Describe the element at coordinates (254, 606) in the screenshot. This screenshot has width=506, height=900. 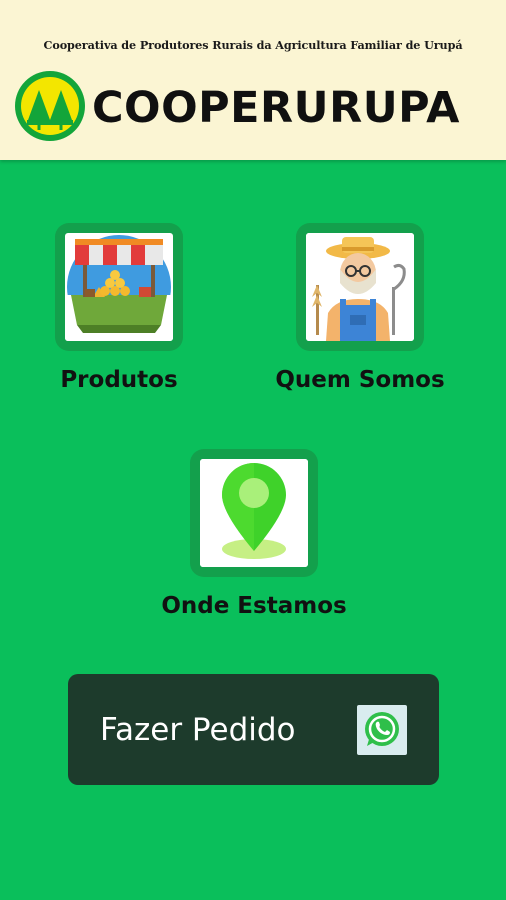
I see `onde-estamos-label: Onde Estamos` at that location.